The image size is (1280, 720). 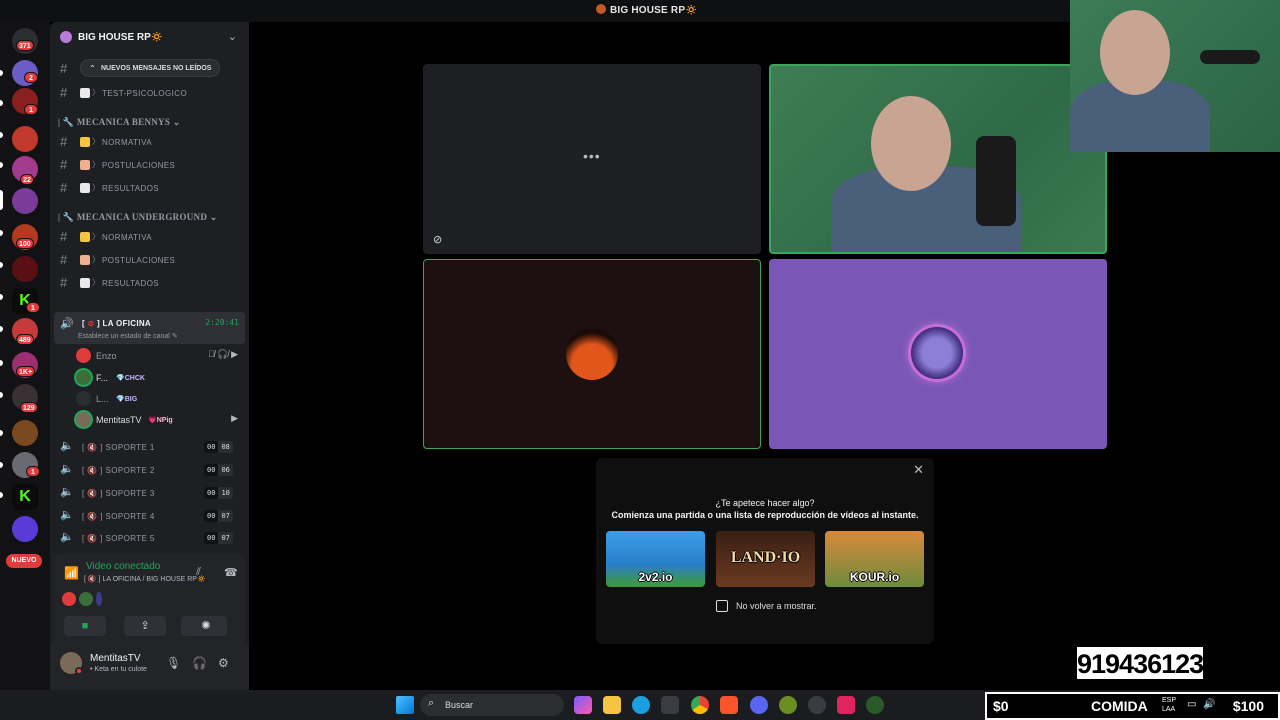 I want to click on search-icon: ⌕, so click(x=431, y=703).